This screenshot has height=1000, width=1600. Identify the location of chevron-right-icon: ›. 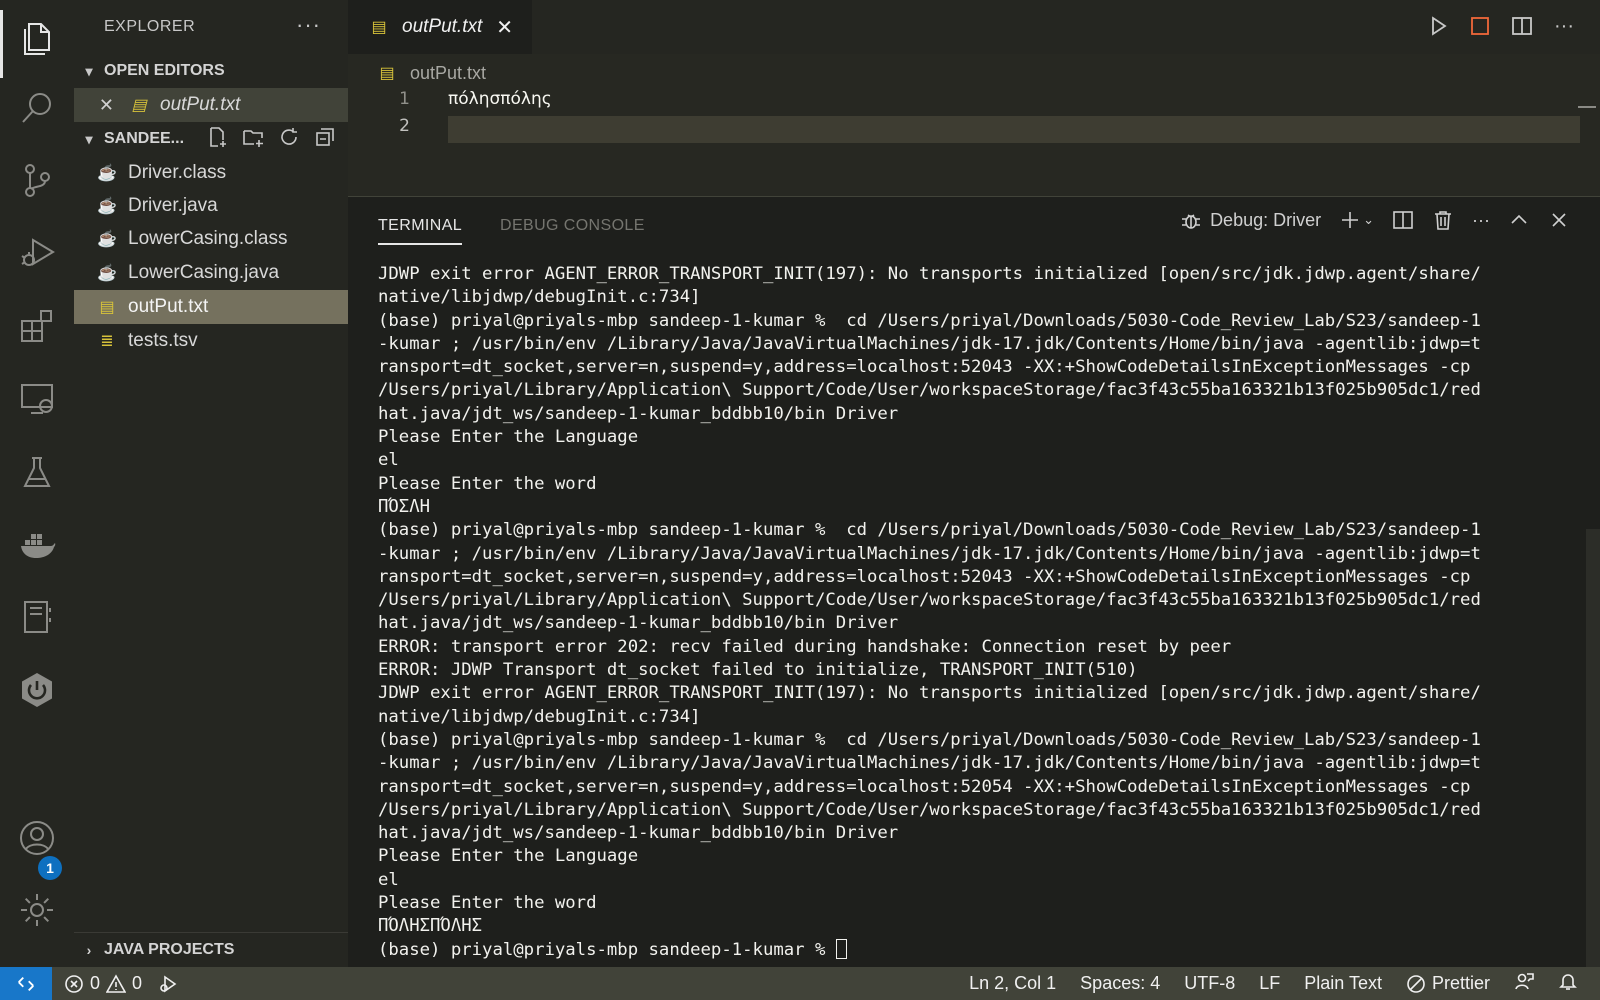
(89, 949).